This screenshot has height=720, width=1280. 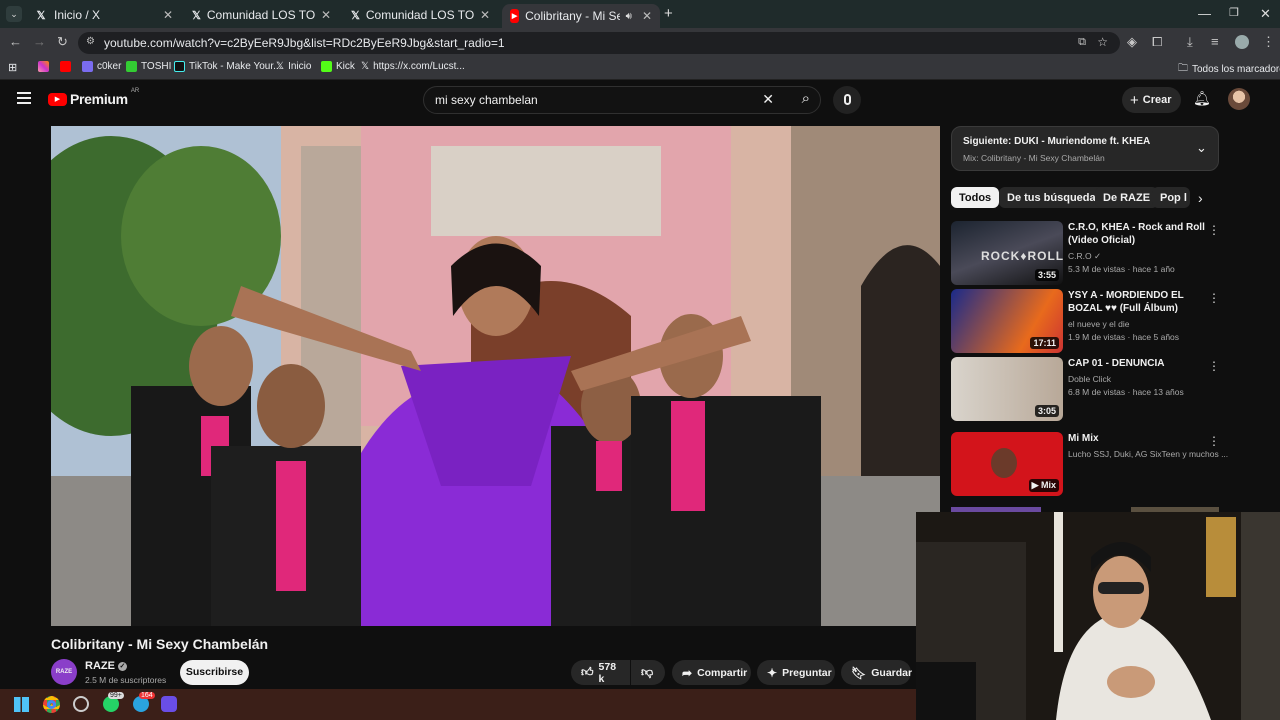 I want to click on bookmark-kick: Kick, so click(x=338, y=66).